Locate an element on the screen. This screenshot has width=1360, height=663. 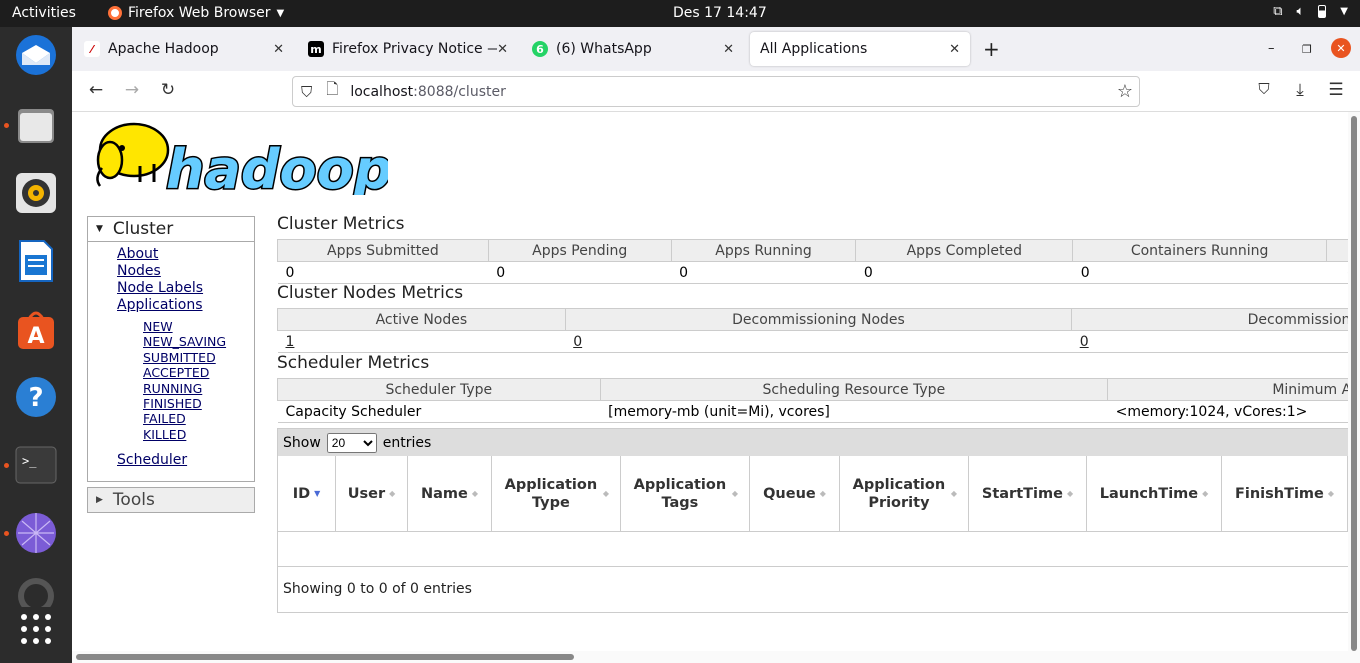
vertical-scrollbar is located at coordinates (1354, 387).